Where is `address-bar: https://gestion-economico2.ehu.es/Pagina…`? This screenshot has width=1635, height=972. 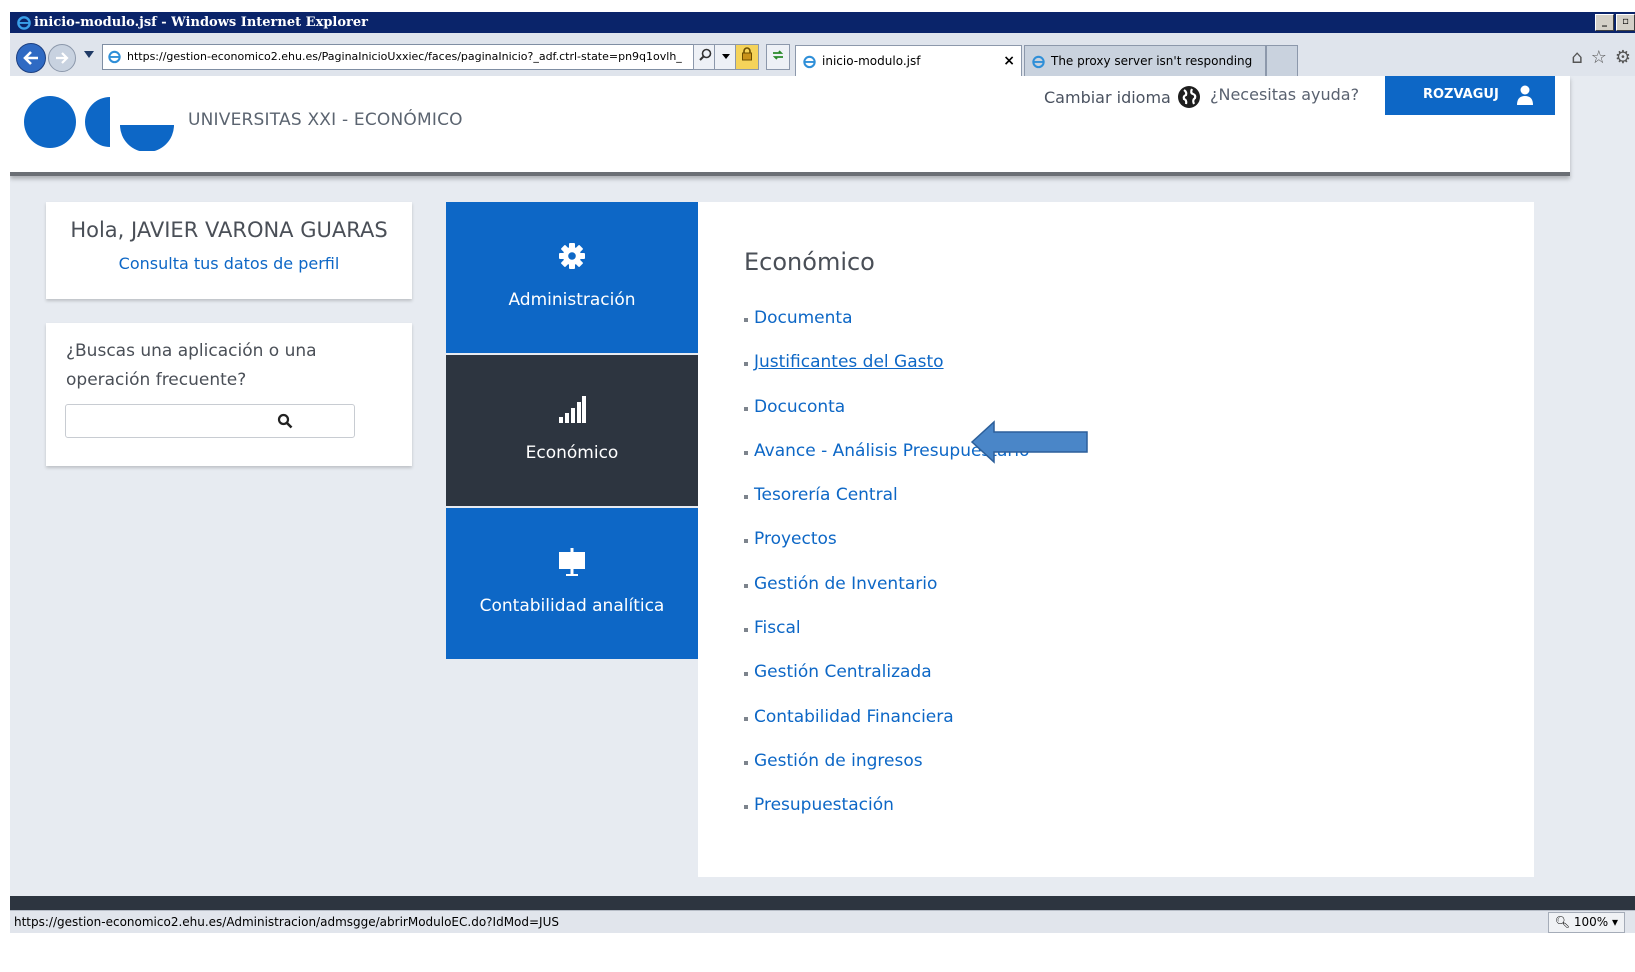 address-bar: https://gestion-economico2.ehu.es/Pagina… is located at coordinates (430, 57).